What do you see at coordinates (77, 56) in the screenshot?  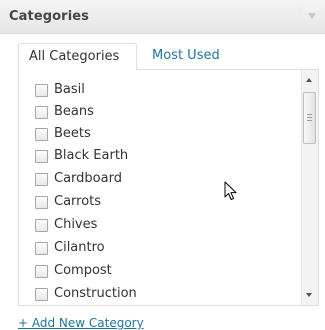 I see `tab-all-categories: All Categories` at bounding box center [77, 56].